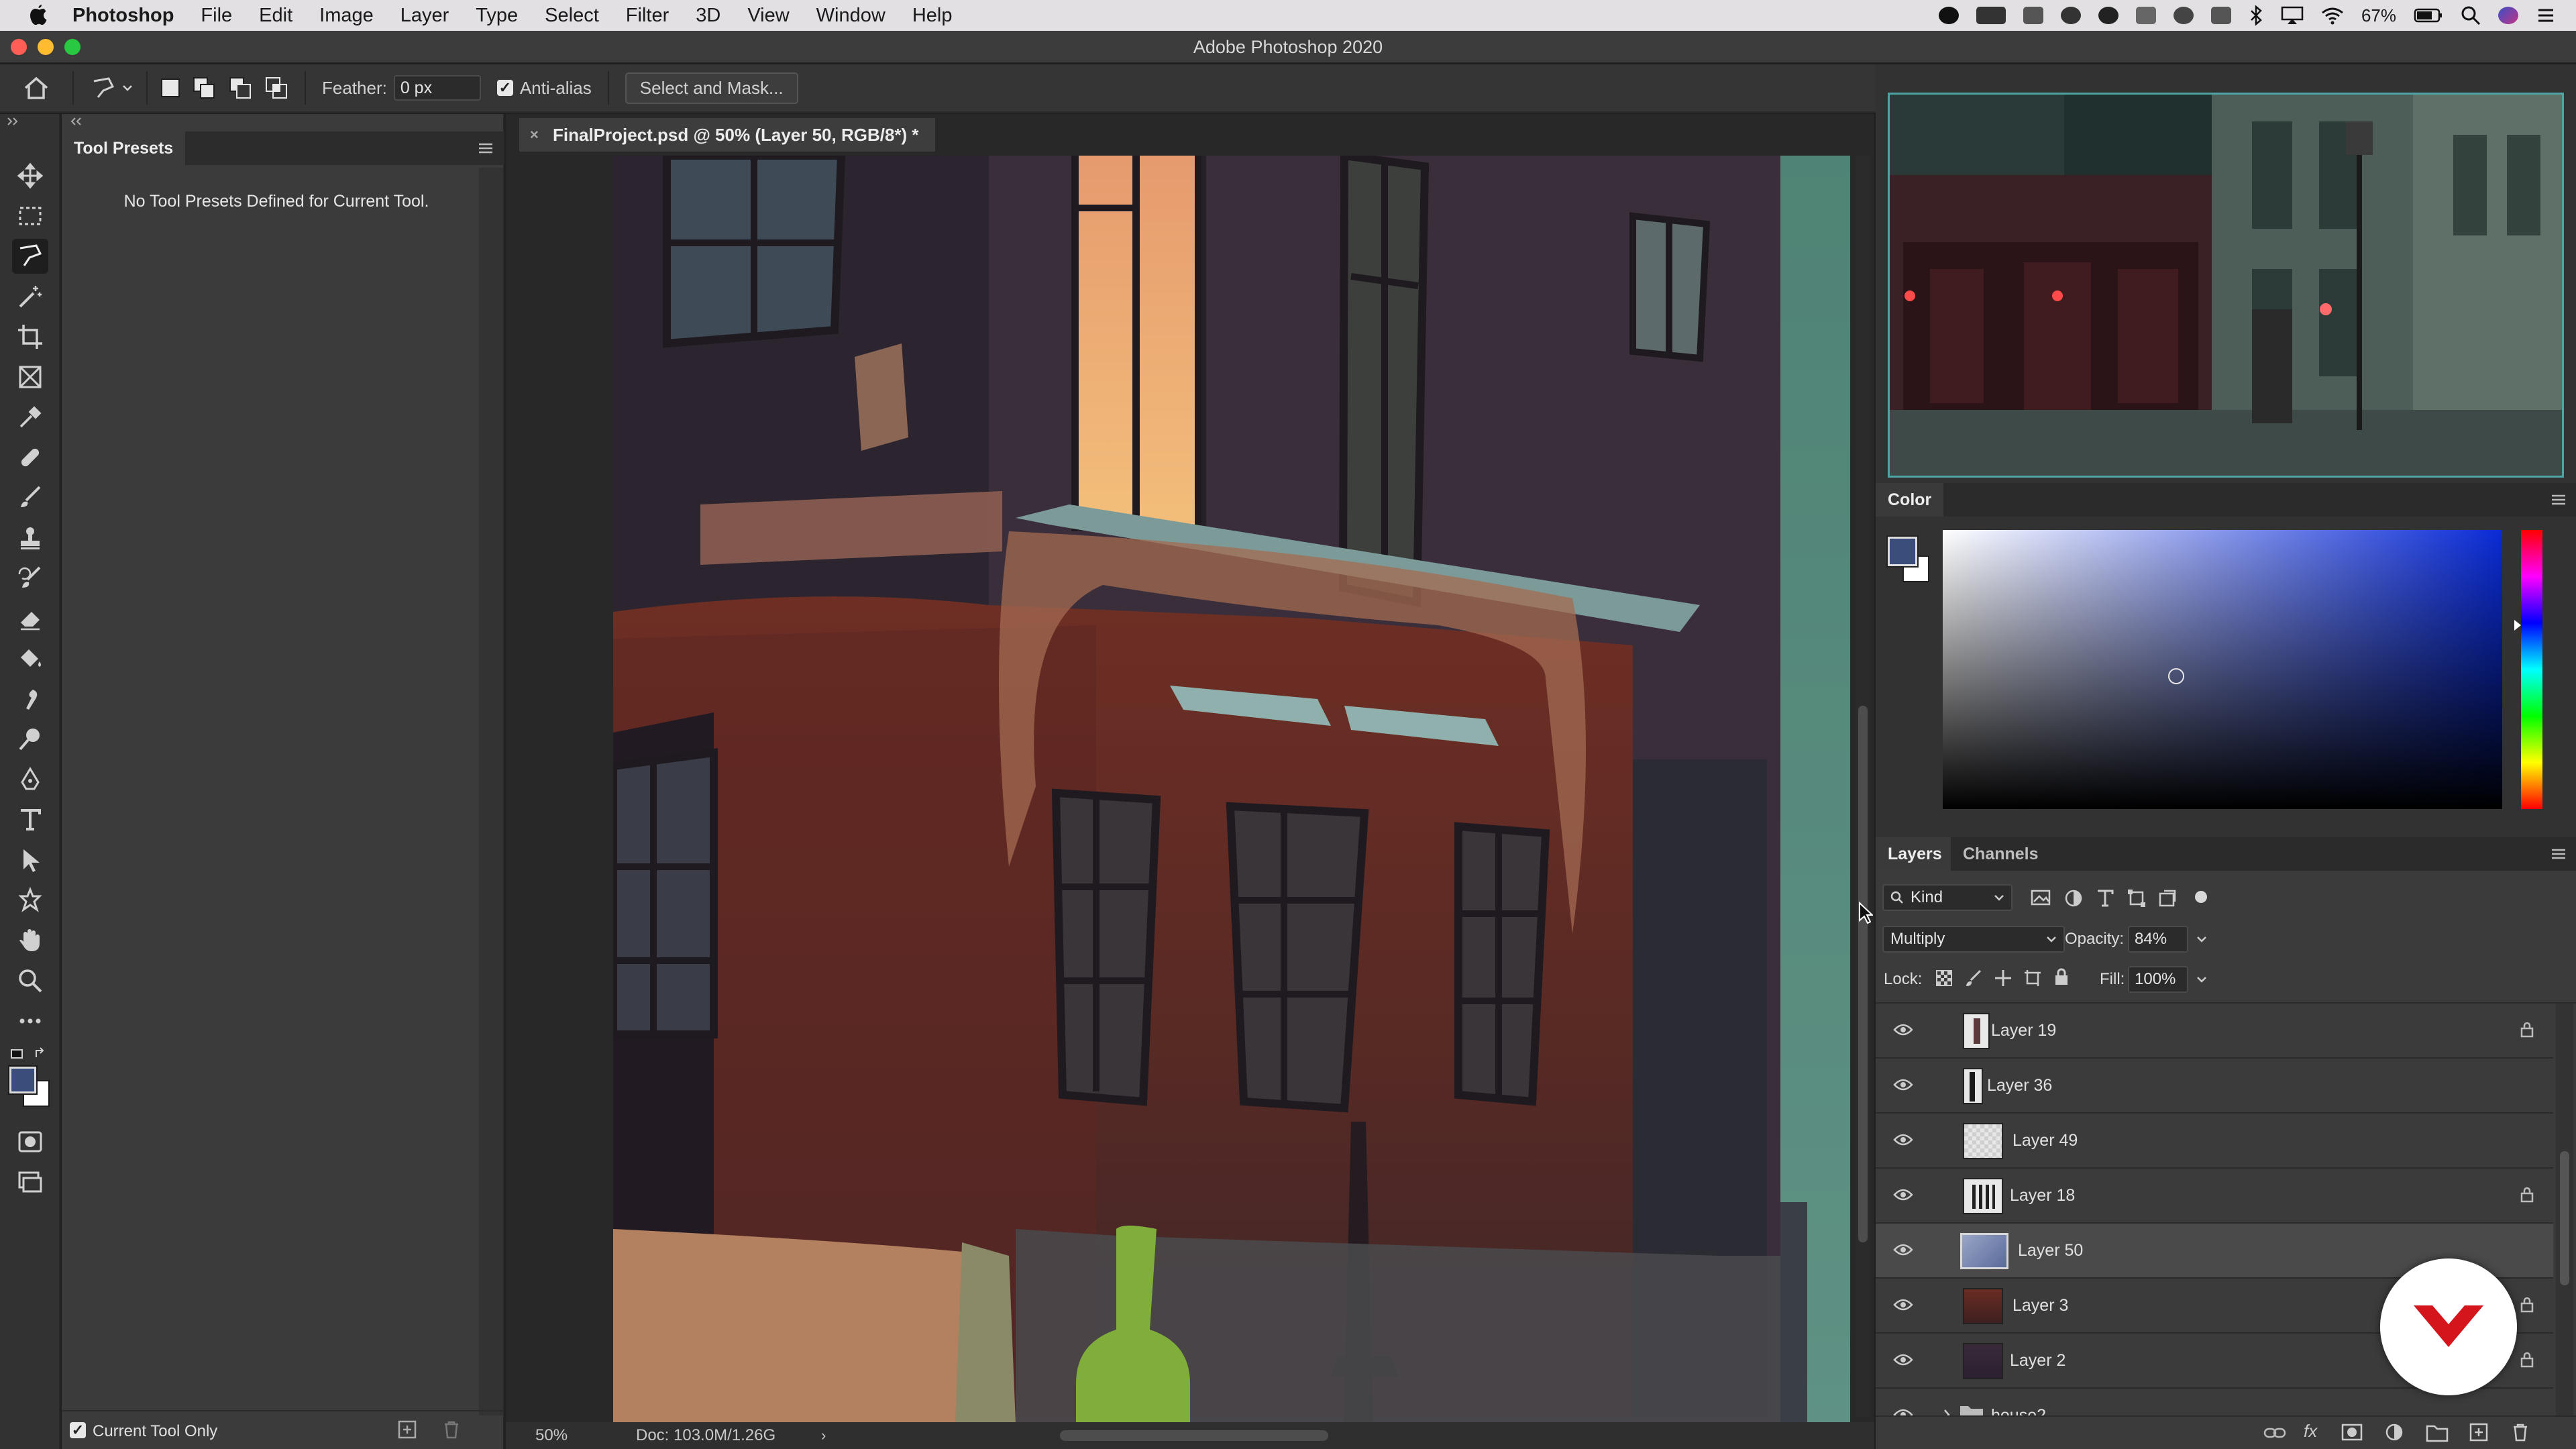 The width and height of the screenshot is (2576, 1449). Describe the element at coordinates (30, 256) in the screenshot. I see `polygonal-lasso-tool-icon` at that location.